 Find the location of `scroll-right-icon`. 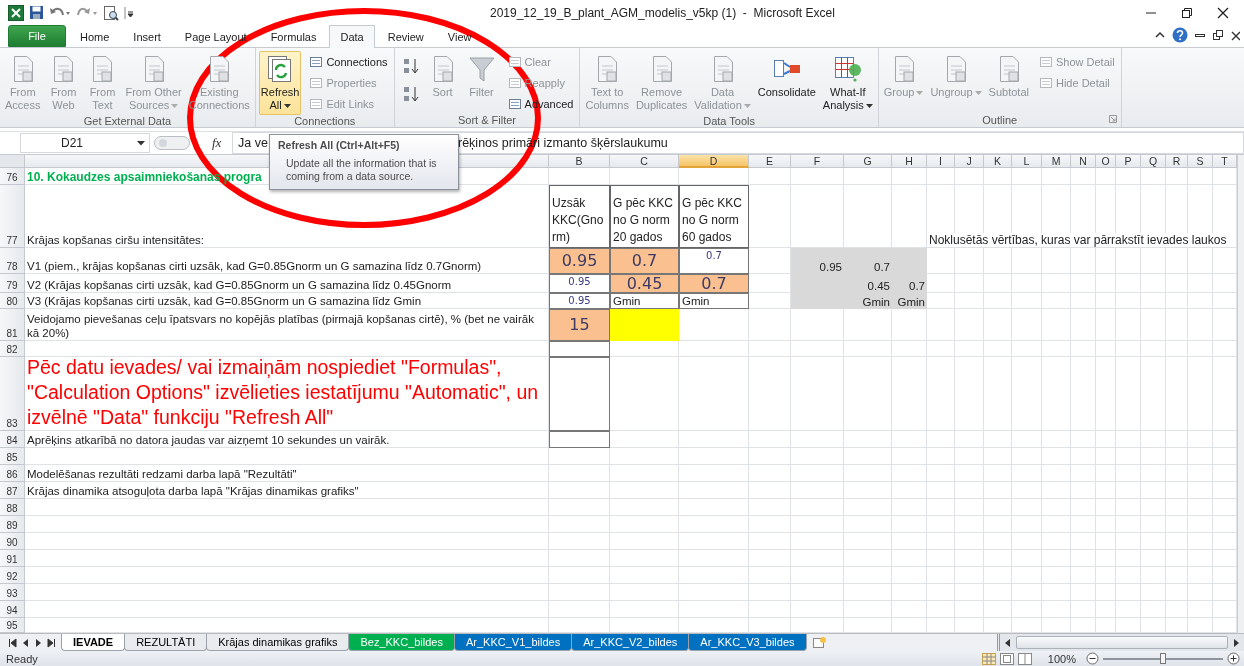

scroll-right-icon is located at coordinates (1236, 642).